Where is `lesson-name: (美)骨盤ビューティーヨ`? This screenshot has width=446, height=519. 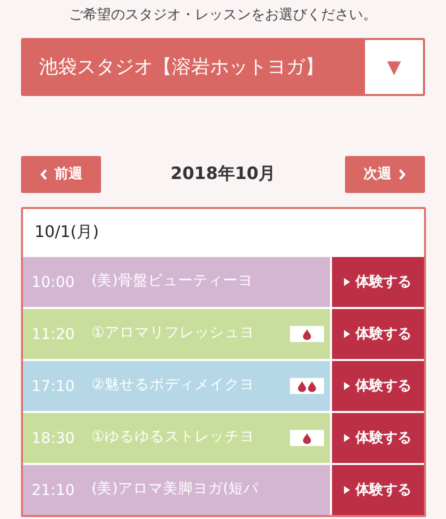
lesson-name: (美)骨盤ビューティーヨ is located at coordinates (173, 282).